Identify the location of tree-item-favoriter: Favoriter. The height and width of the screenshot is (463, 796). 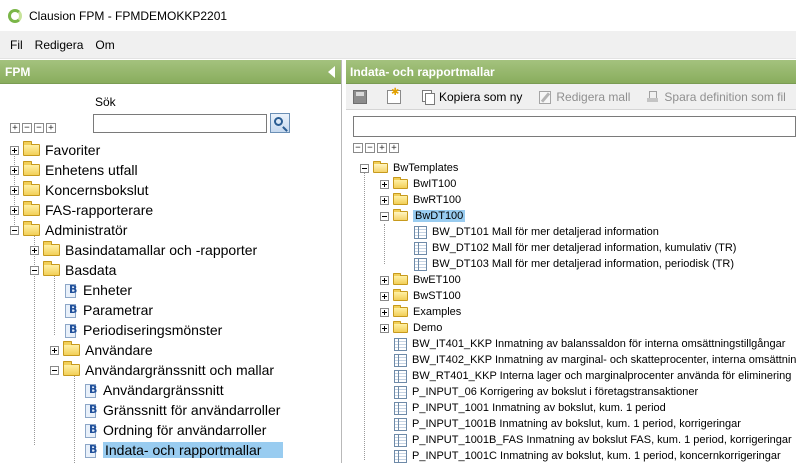
(55, 150).